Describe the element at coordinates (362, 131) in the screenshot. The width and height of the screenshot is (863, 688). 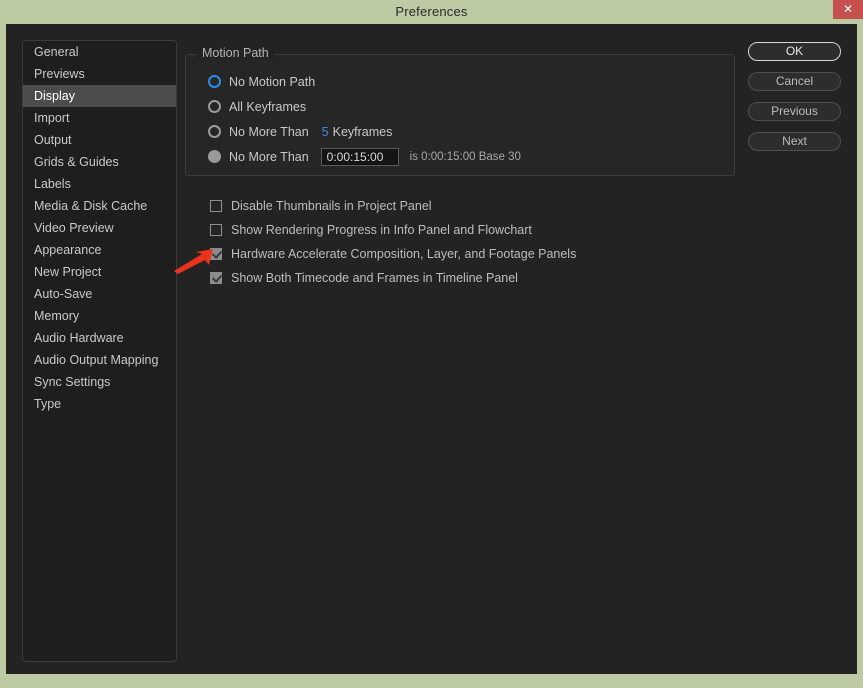
I see `keyframe-count-unit: Keyframes` at that location.